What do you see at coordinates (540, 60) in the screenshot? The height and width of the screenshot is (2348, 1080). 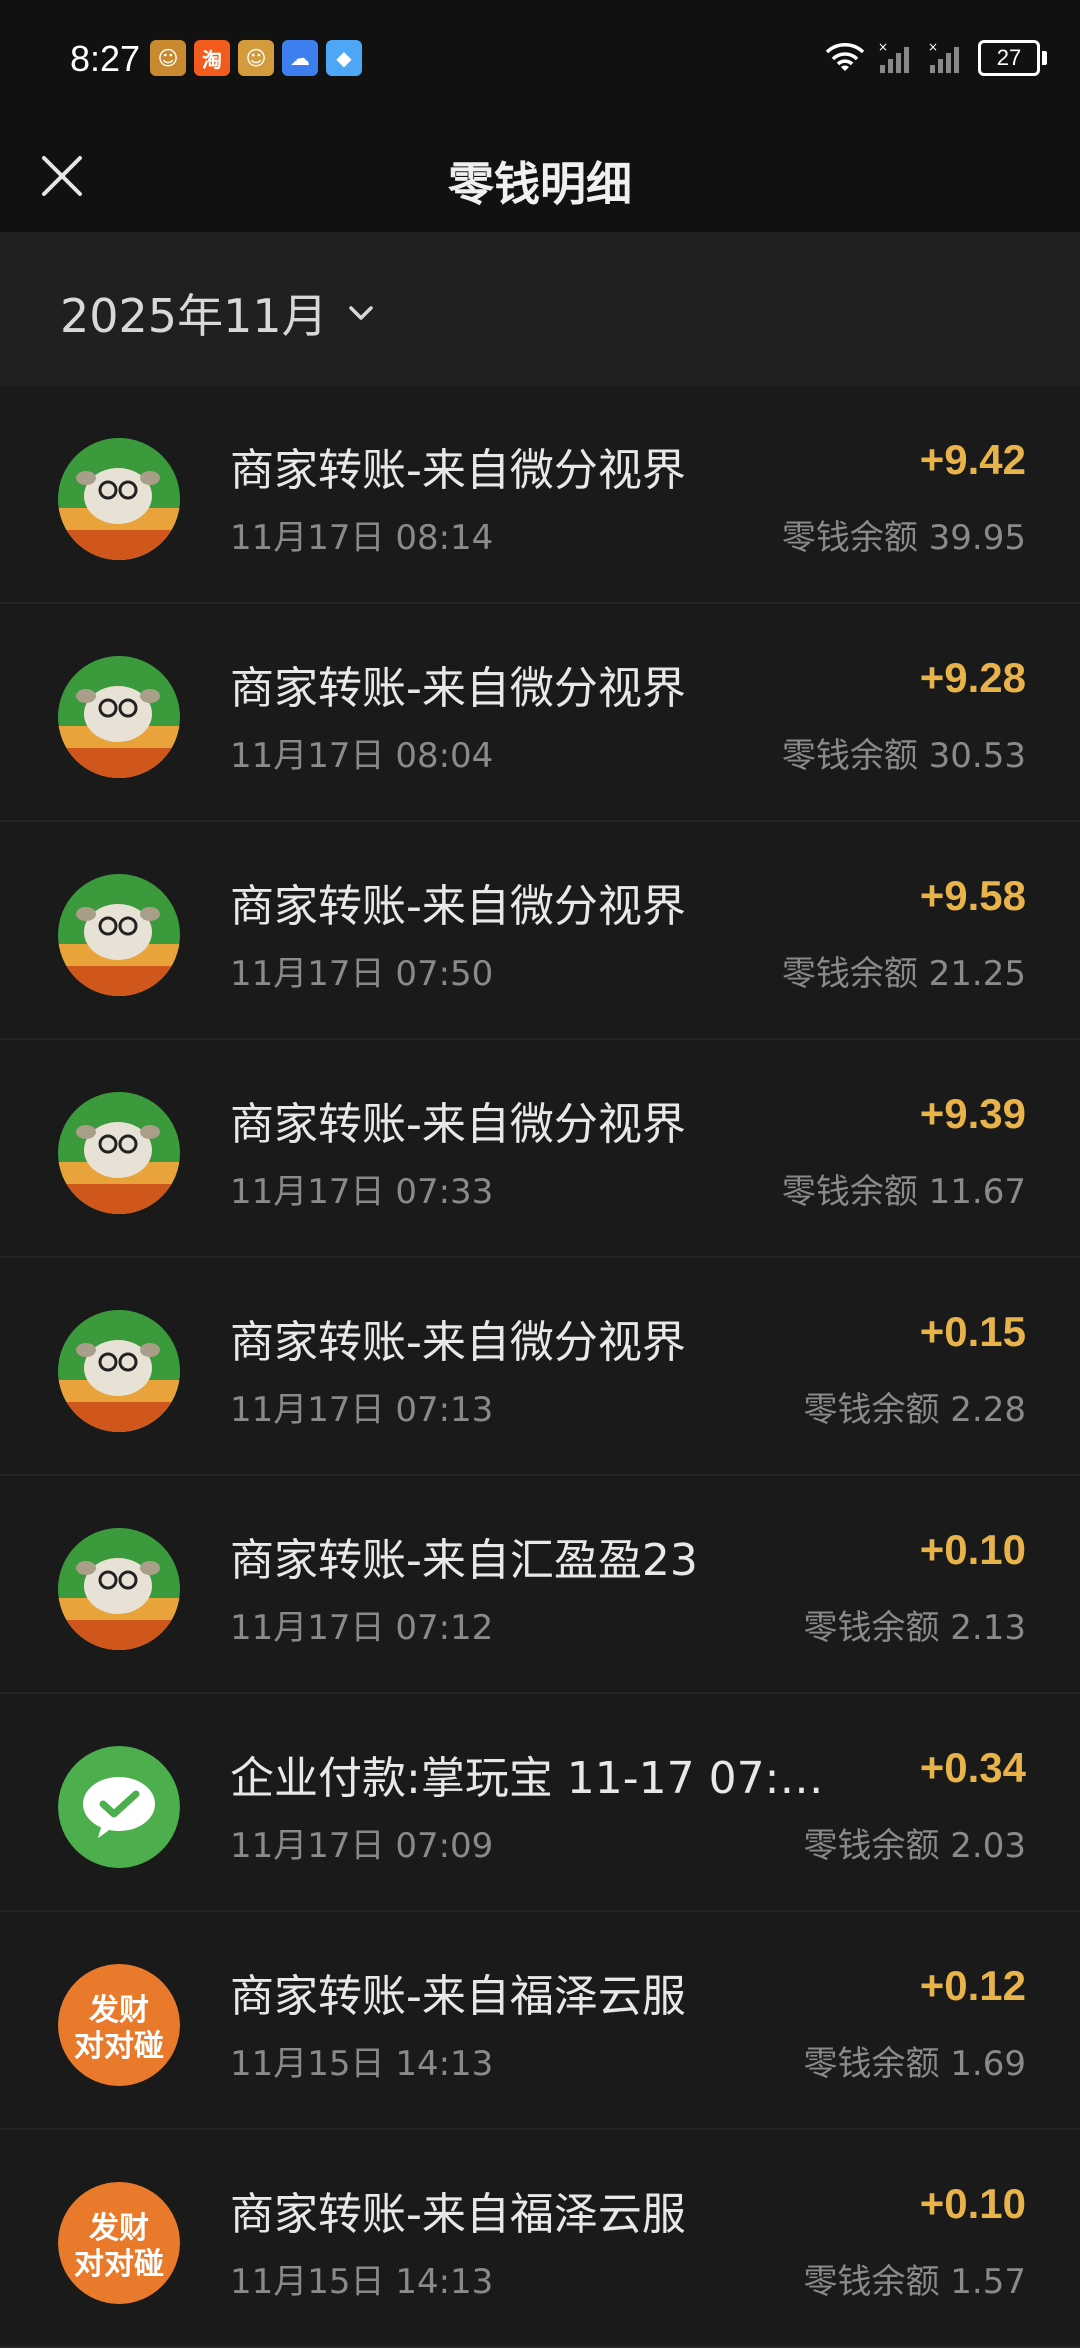 I see `status-bar: 8:27 ☺ 淘 ☺ ☁ ◆ × × 27` at bounding box center [540, 60].